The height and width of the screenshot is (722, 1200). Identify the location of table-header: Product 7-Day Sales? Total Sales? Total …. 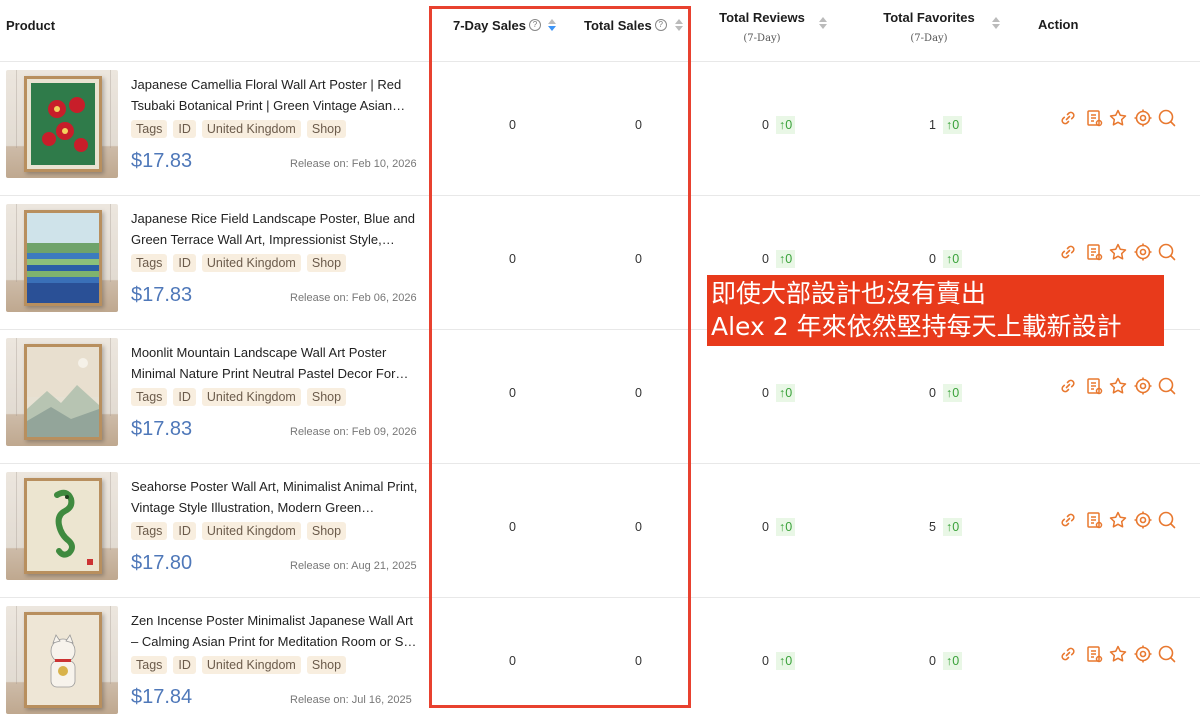
(600, 31).